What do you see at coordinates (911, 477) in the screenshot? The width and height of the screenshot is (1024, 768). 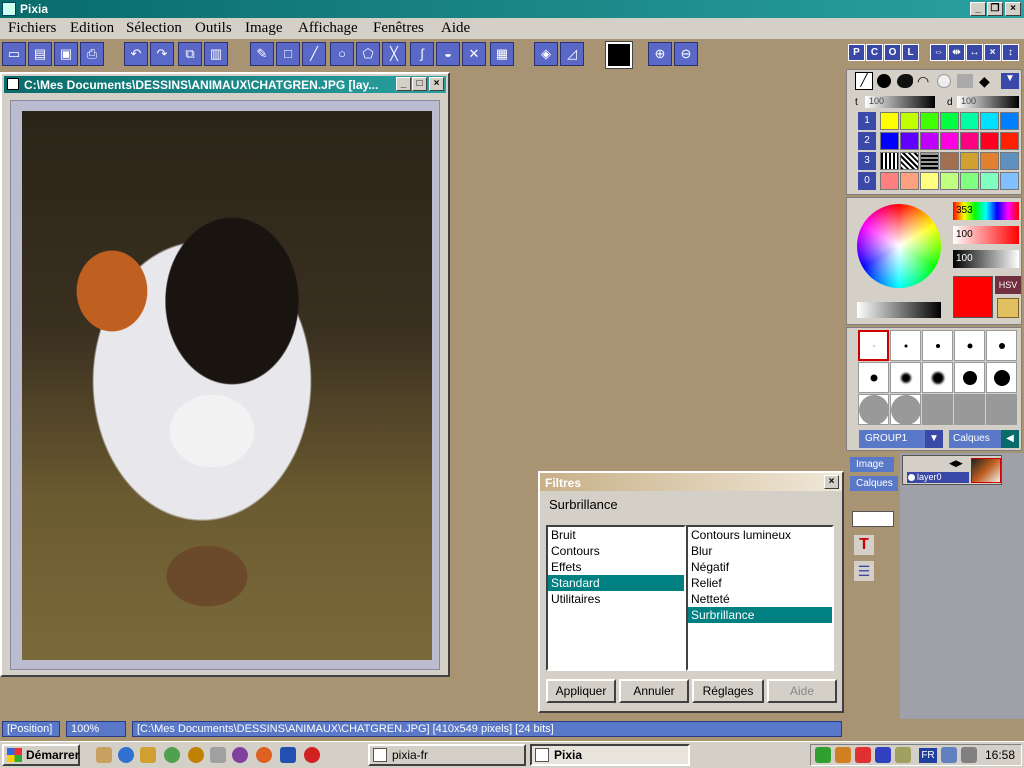 I see `layer-visible-icon` at bounding box center [911, 477].